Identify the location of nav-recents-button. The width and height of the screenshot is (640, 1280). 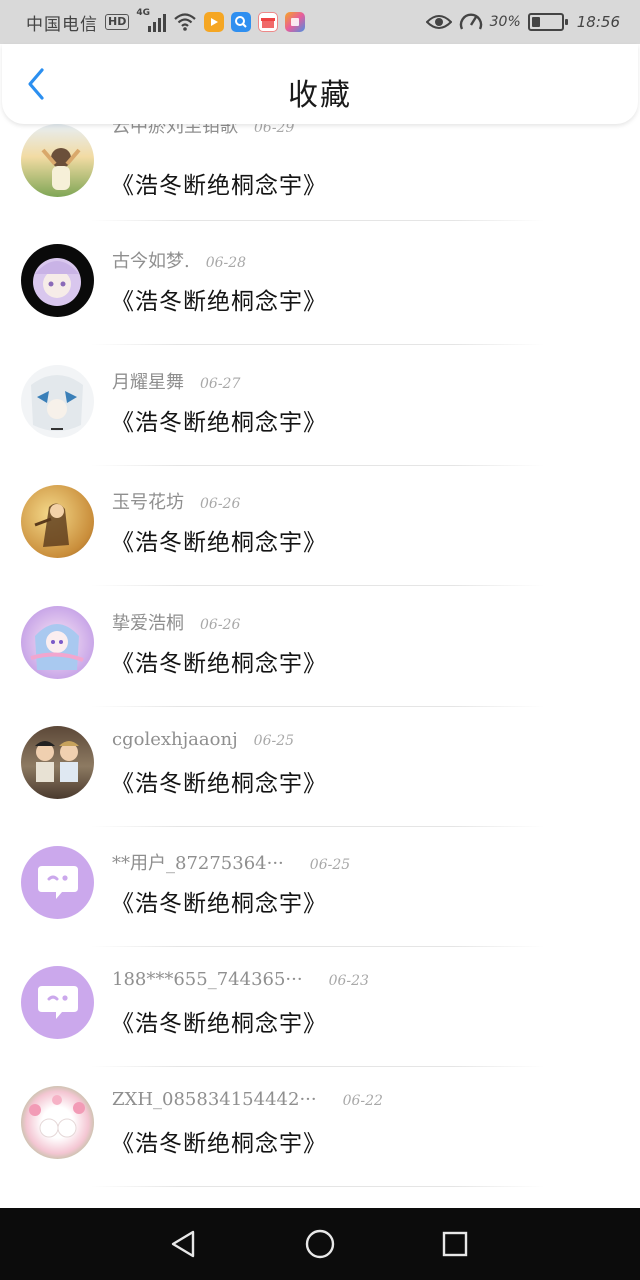
(455, 1244).